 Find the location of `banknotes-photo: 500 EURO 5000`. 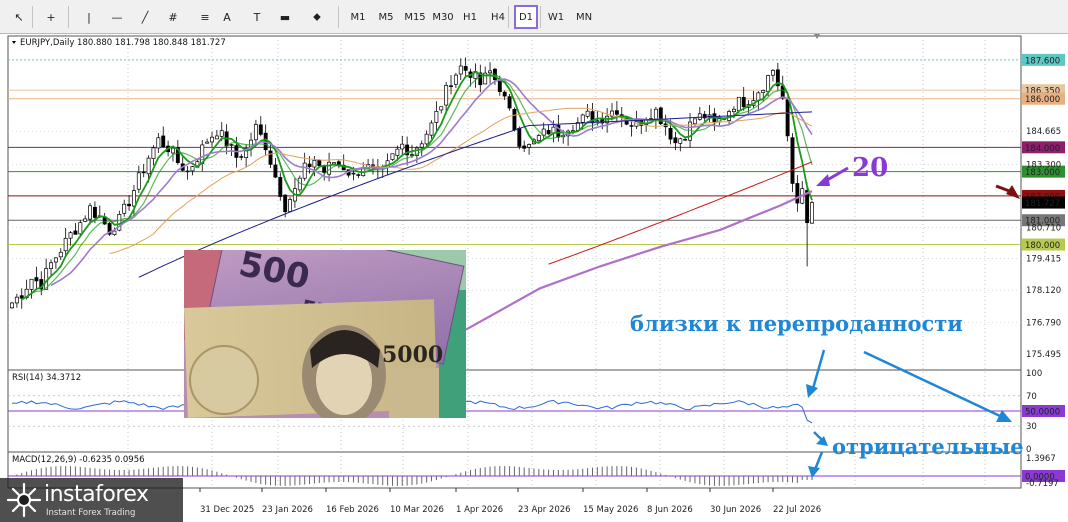

banknotes-photo: 500 EURO 5000 is located at coordinates (325, 334).